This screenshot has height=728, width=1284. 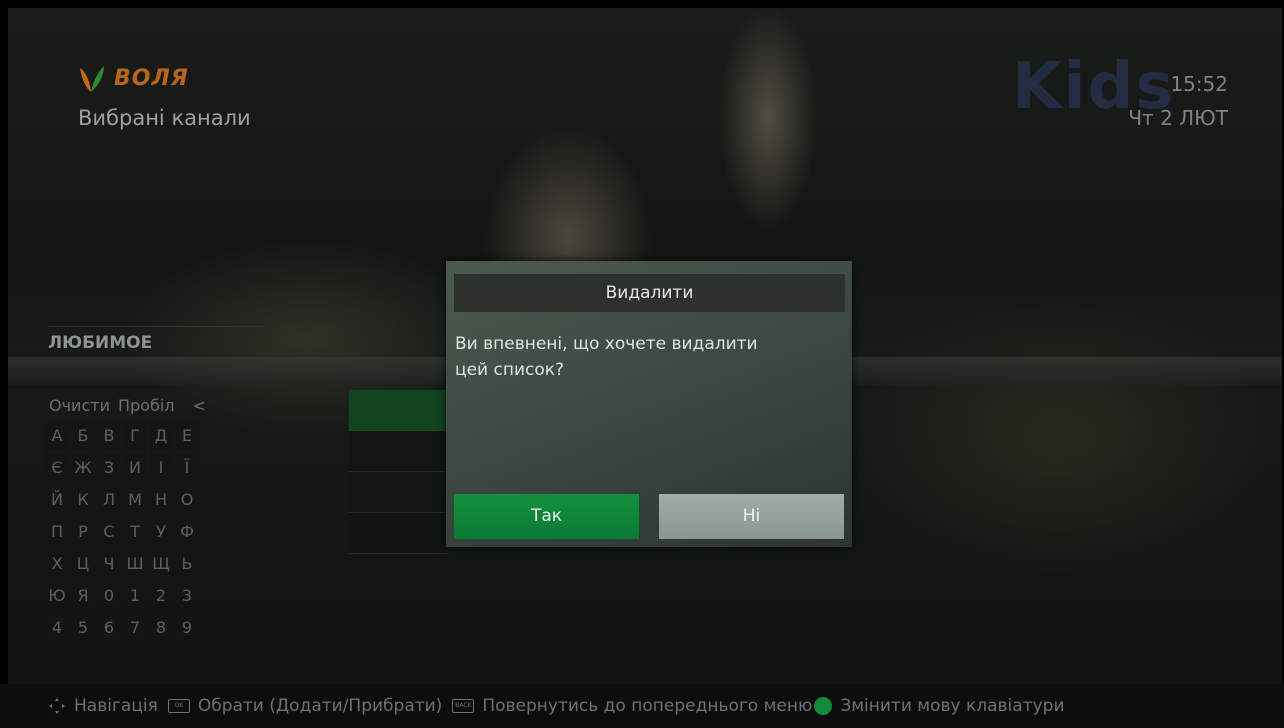 I want to click on keyboard-key: Е, so click(x=187, y=436).